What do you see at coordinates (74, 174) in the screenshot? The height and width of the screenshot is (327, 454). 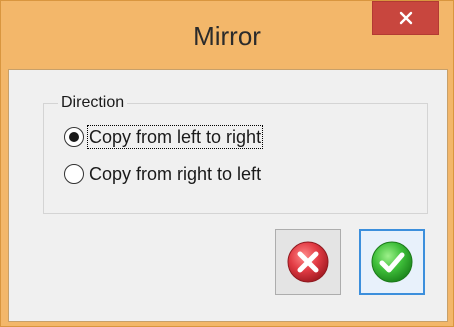 I see `radio-button-unselected` at bounding box center [74, 174].